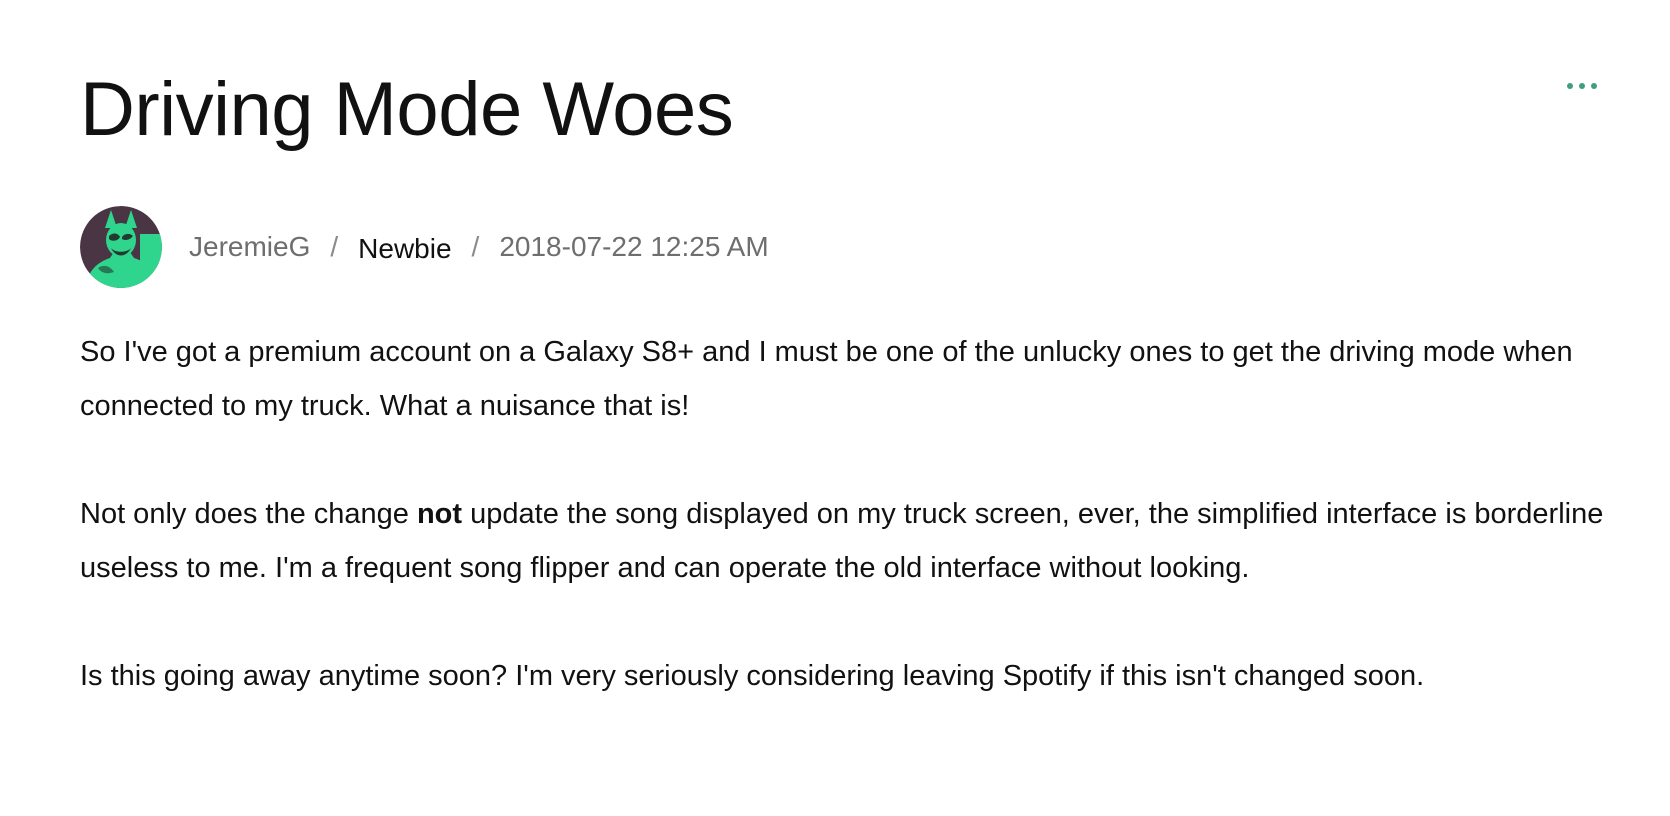 This screenshot has height=816, width=1670. I want to click on avatar, so click(121, 247).